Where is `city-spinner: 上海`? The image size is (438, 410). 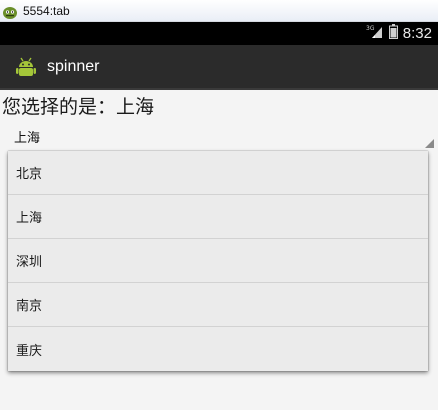 city-spinner: 上海 is located at coordinates (221, 136).